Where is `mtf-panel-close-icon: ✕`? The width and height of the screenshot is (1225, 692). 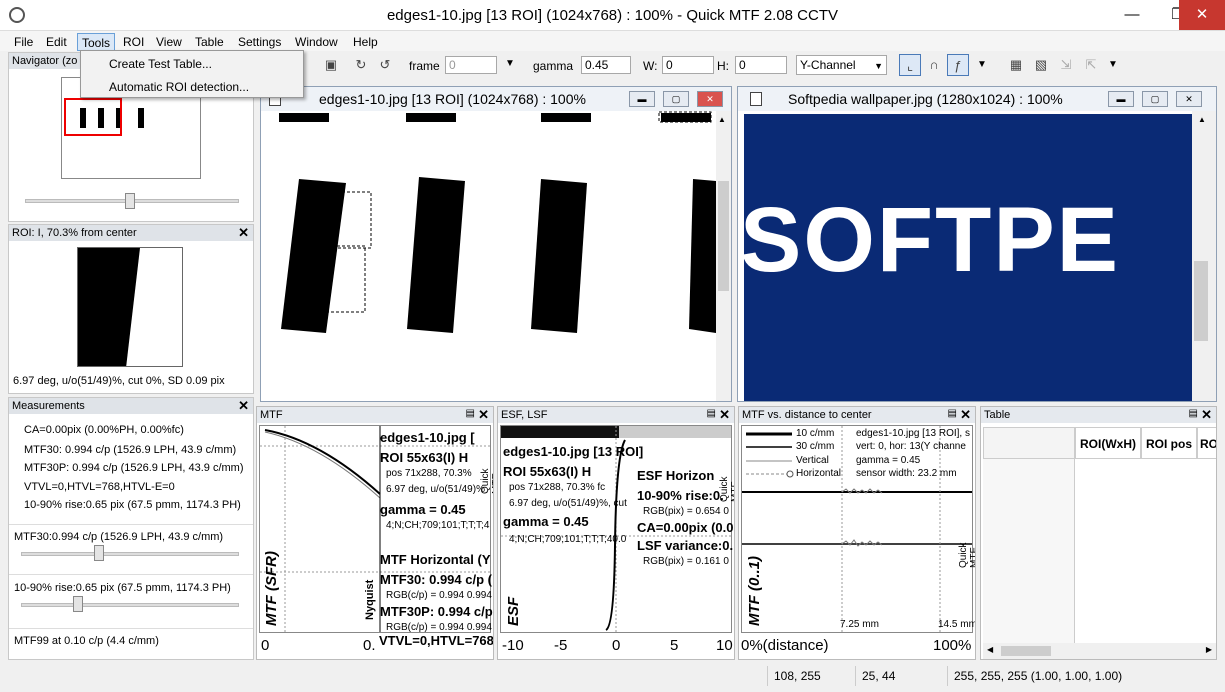
mtf-panel-close-icon: ✕ is located at coordinates (483, 415).